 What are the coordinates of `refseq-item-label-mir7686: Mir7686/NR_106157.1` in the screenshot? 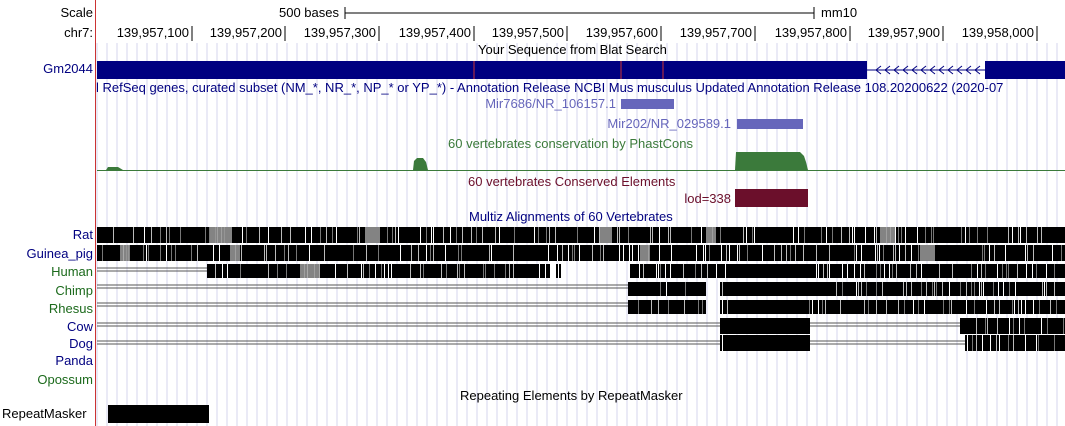 It's located at (508, 104).